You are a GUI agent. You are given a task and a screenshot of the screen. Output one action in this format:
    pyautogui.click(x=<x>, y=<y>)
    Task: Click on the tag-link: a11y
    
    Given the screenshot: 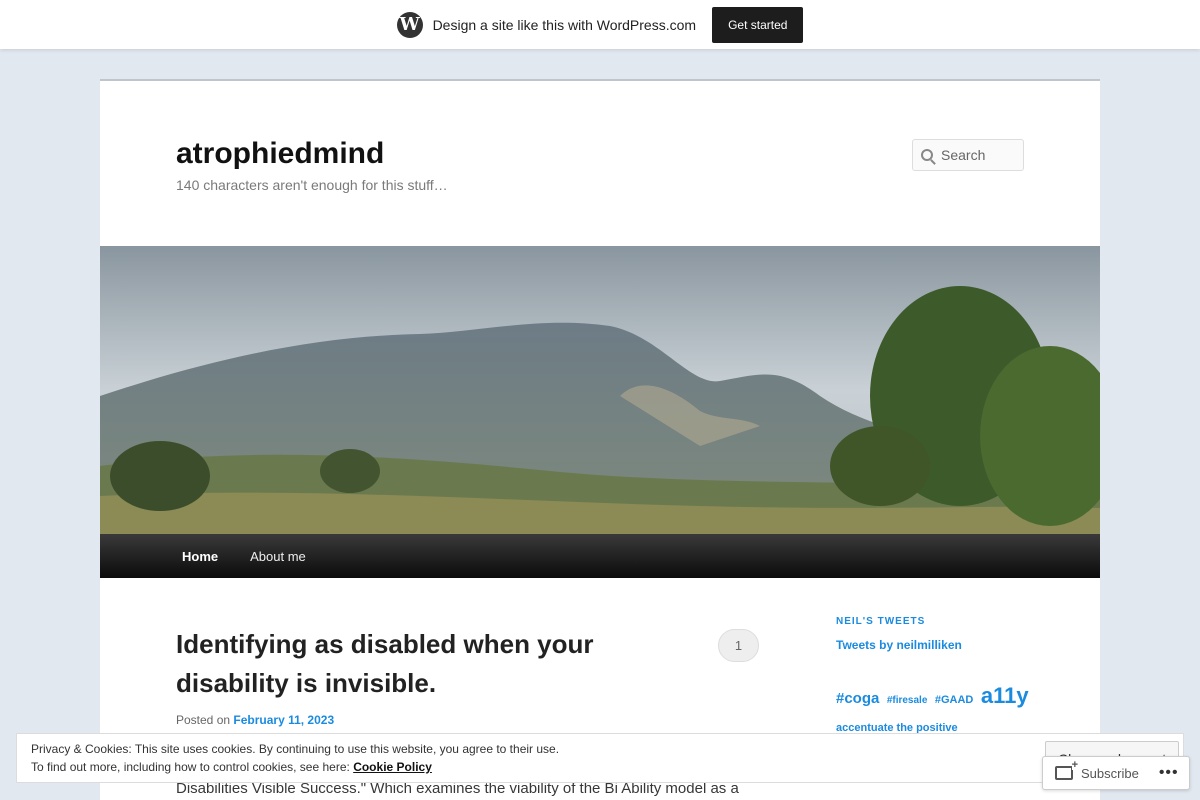 What is the action you would take?
    pyautogui.click(x=1005, y=695)
    